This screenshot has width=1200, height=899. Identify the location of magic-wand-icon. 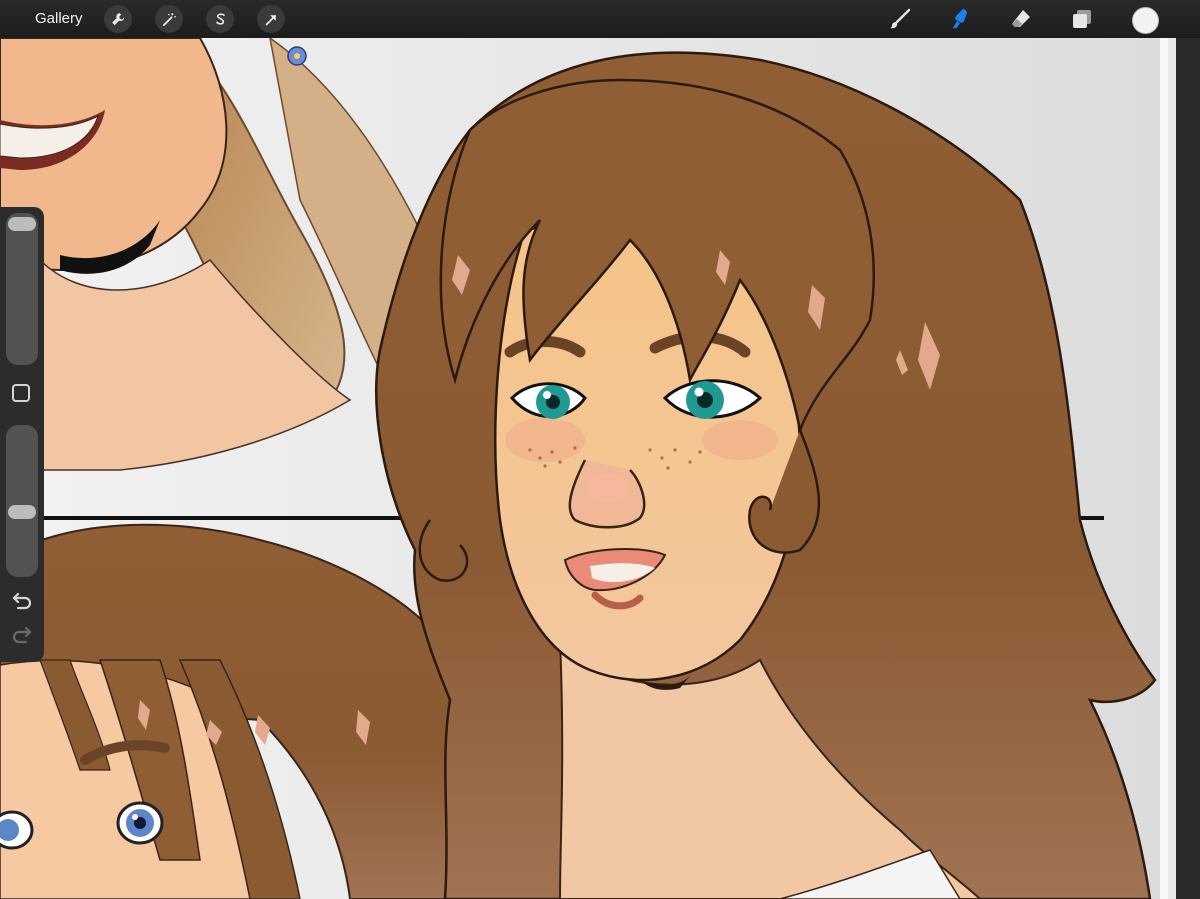
(169, 19).